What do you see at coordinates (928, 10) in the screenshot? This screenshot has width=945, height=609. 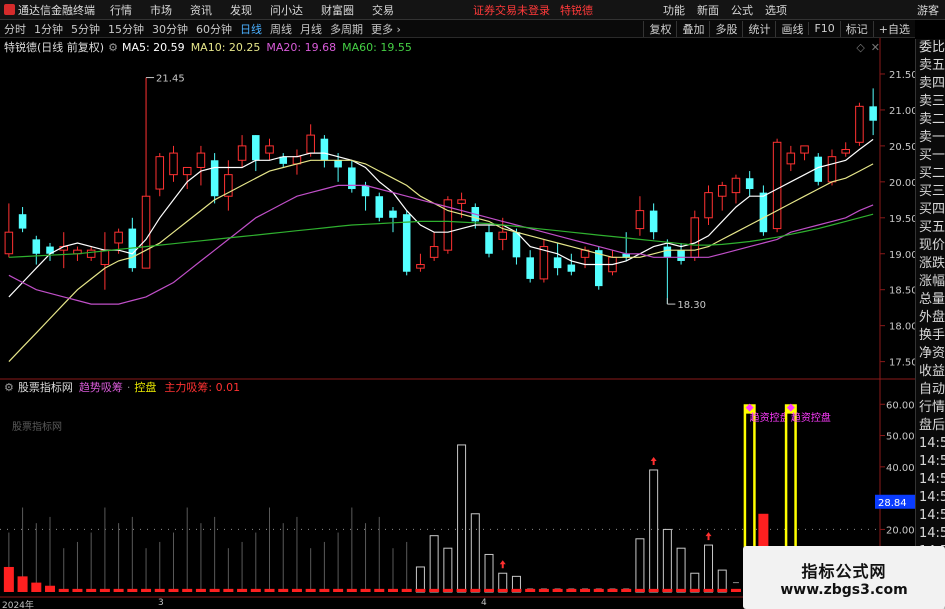 I see `guest-label: 游客` at bounding box center [928, 10].